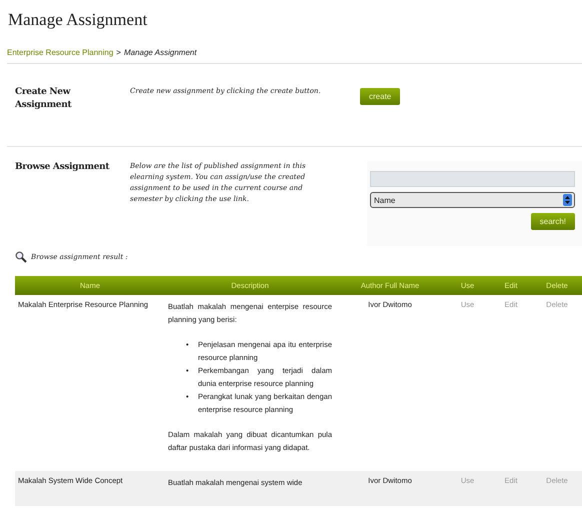  I want to click on section-heading: Browse Assignment, so click(62, 167).